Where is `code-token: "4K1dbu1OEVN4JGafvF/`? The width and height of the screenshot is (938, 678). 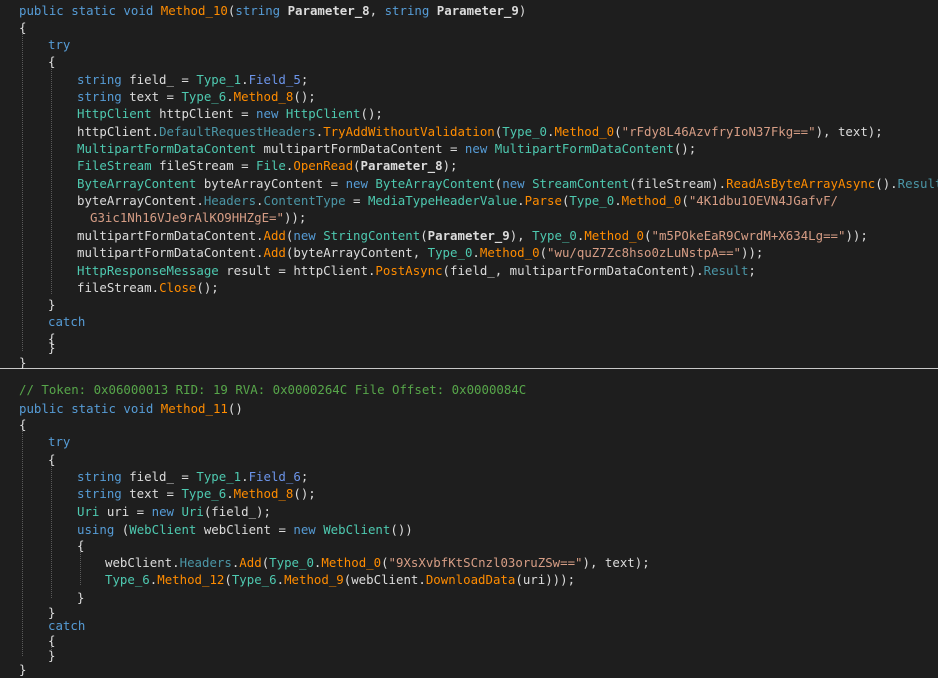 code-token: "4K1dbu1OEVN4JGafvF/ is located at coordinates (763, 200).